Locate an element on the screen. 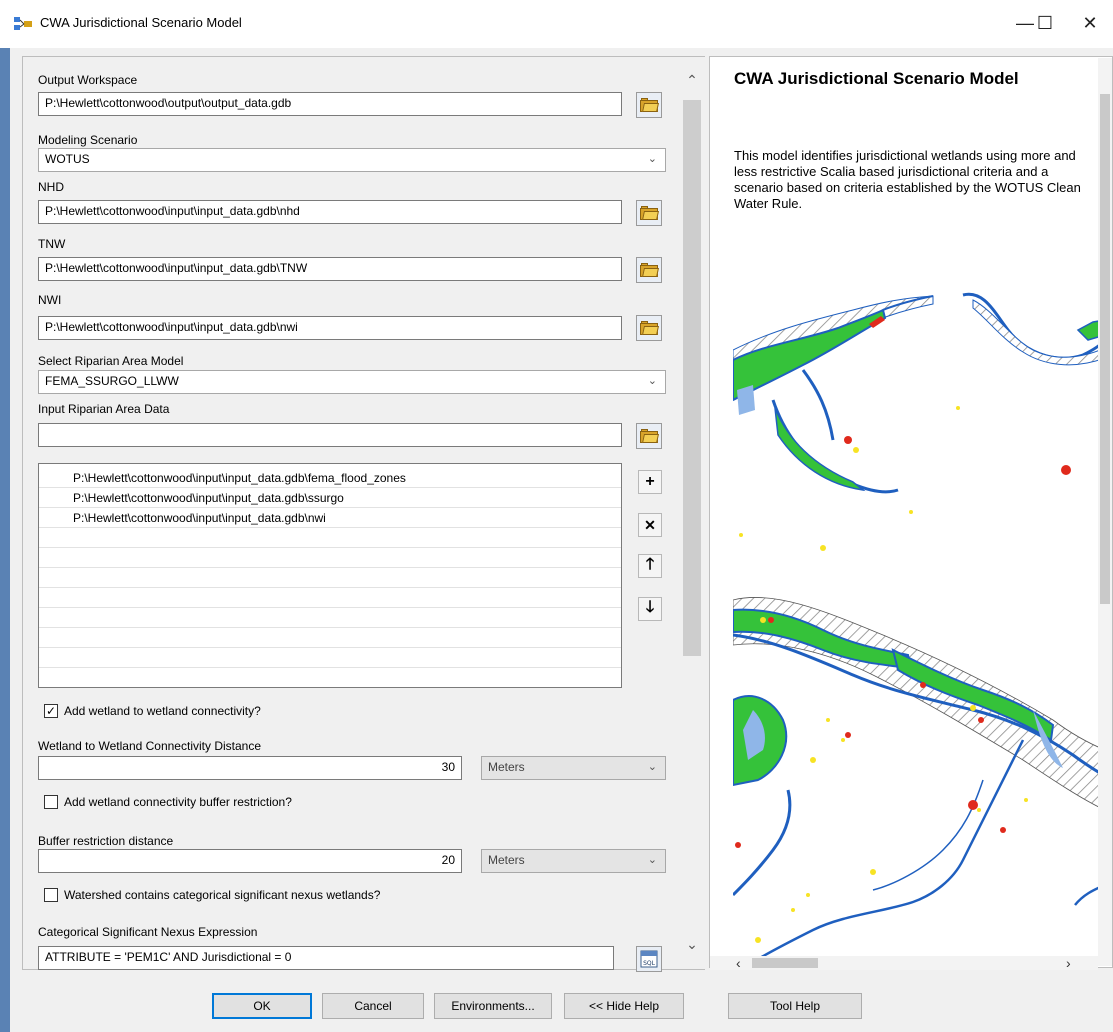 The image size is (1113, 1032). output-workspace-label: Output Workspace is located at coordinates (88, 80).